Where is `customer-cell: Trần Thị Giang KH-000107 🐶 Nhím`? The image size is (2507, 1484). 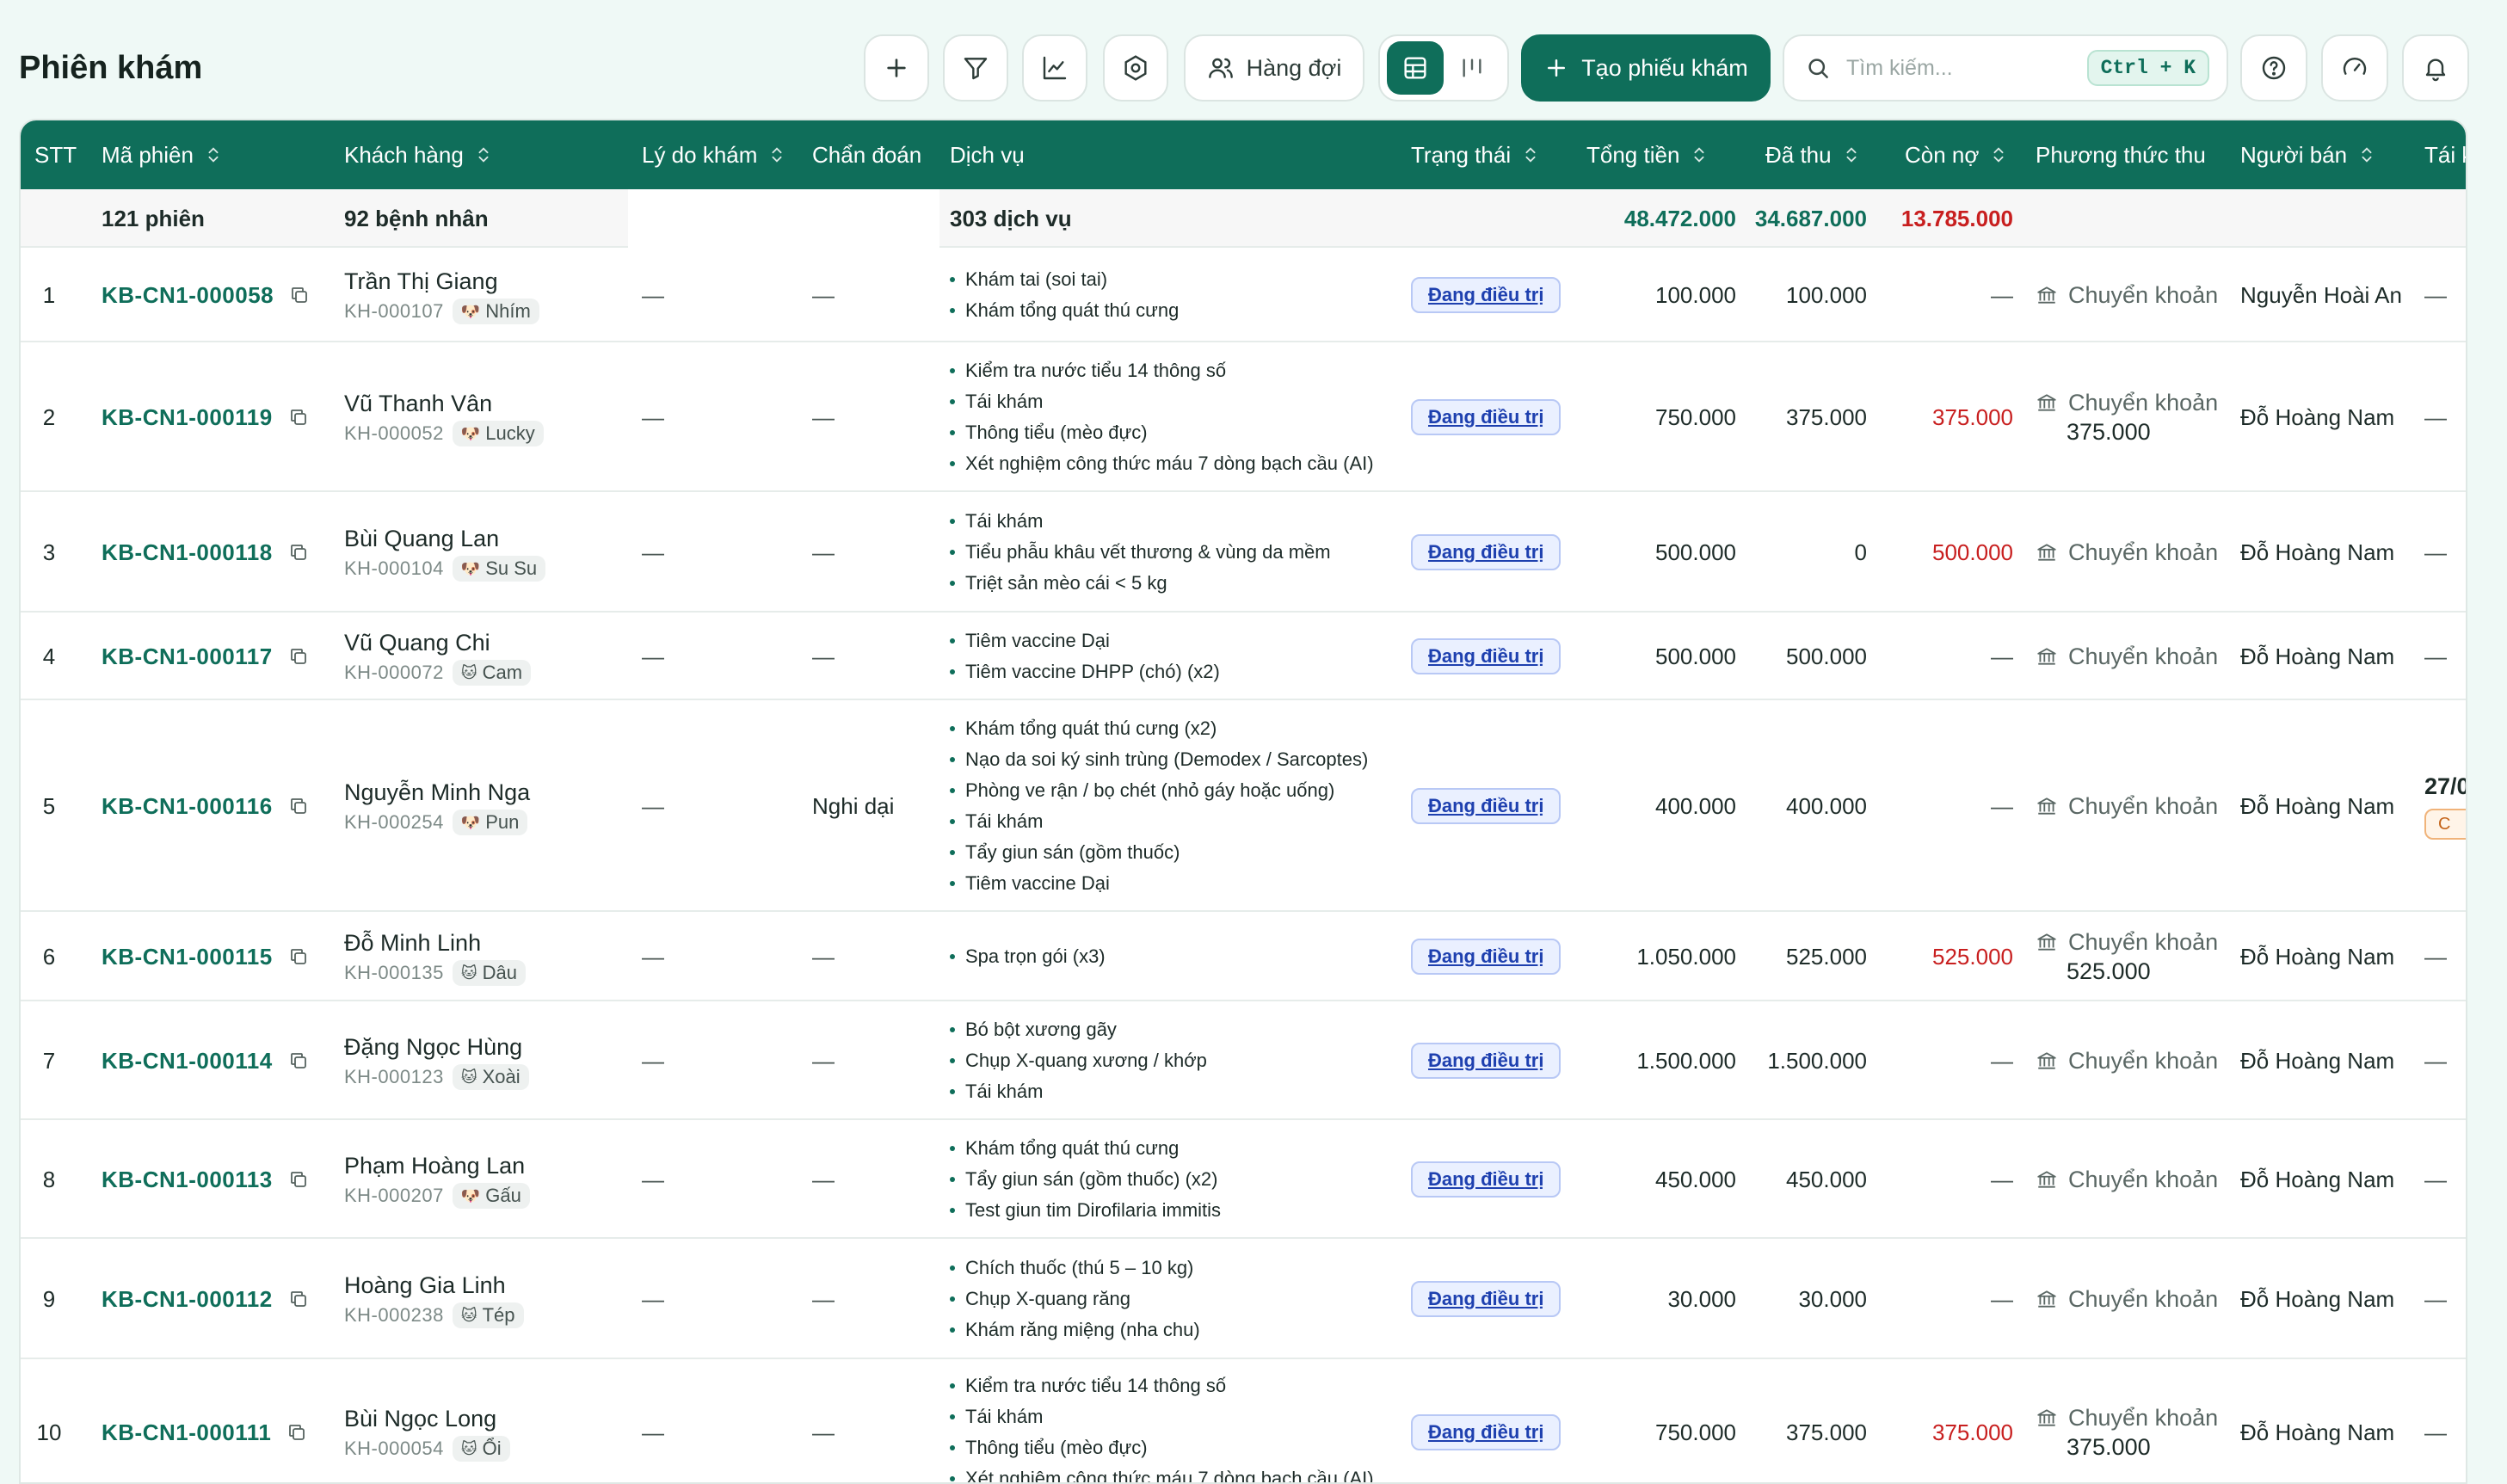 customer-cell: Trần Thị Giang KH-000107 🐶 Nhím is located at coordinates (441, 295).